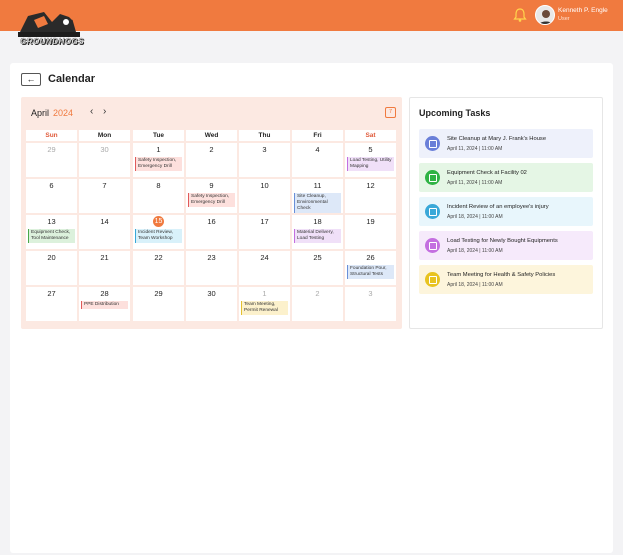 The width and height of the screenshot is (623, 555). What do you see at coordinates (317, 203) in the screenshot?
I see `calendar-event: Site Cleanup, Environmental Check` at bounding box center [317, 203].